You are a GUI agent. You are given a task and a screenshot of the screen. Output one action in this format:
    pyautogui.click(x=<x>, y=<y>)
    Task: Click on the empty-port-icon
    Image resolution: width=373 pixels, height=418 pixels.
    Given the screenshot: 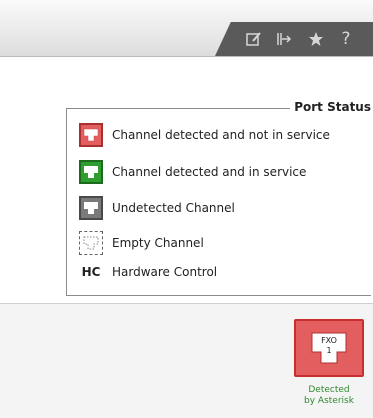 What is the action you would take?
    pyautogui.click(x=91, y=243)
    